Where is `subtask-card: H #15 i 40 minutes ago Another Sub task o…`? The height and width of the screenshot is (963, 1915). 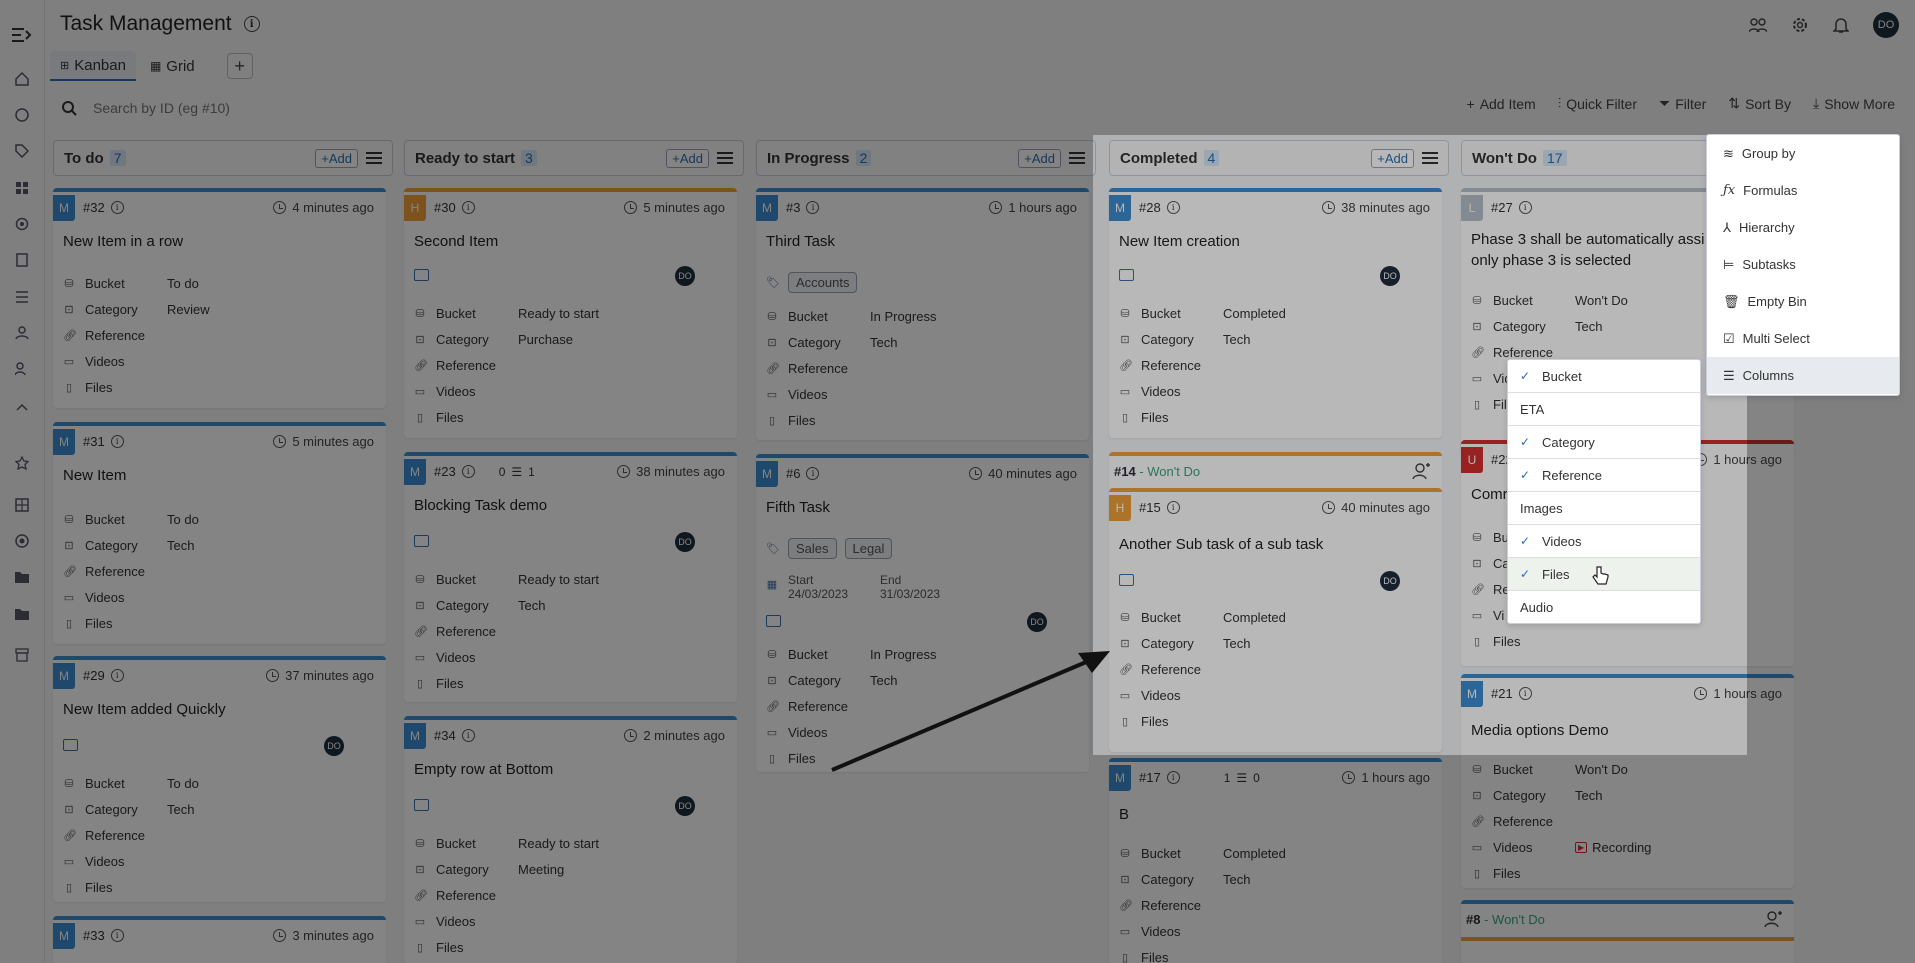
subtask-card: H #15 i 40 minutes ago Another Sub task o… is located at coordinates (1275, 617).